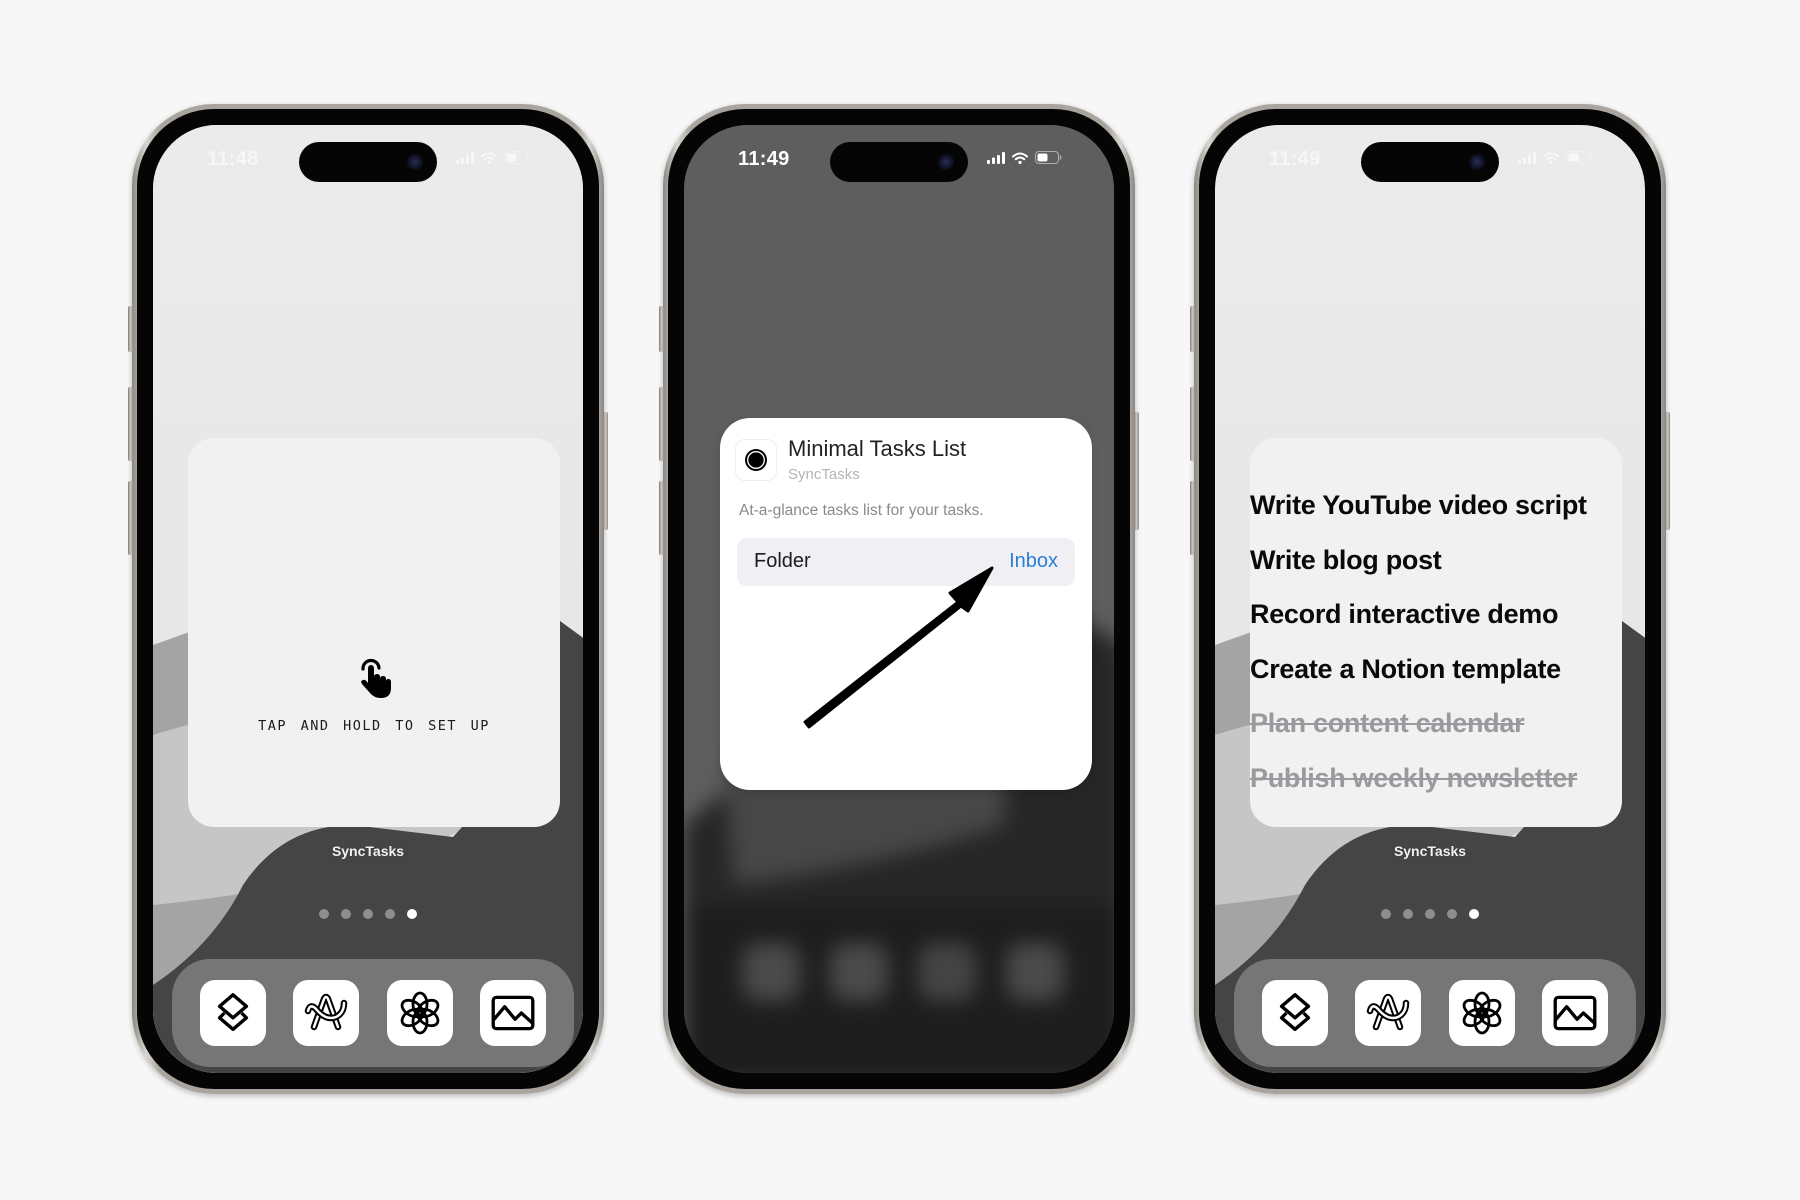 The image size is (1800, 1200). What do you see at coordinates (374, 726) in the screenshot?
I see `setup-prompt-text: TAP AND HOLD TO SET UP` at bounding box center [374, 726].